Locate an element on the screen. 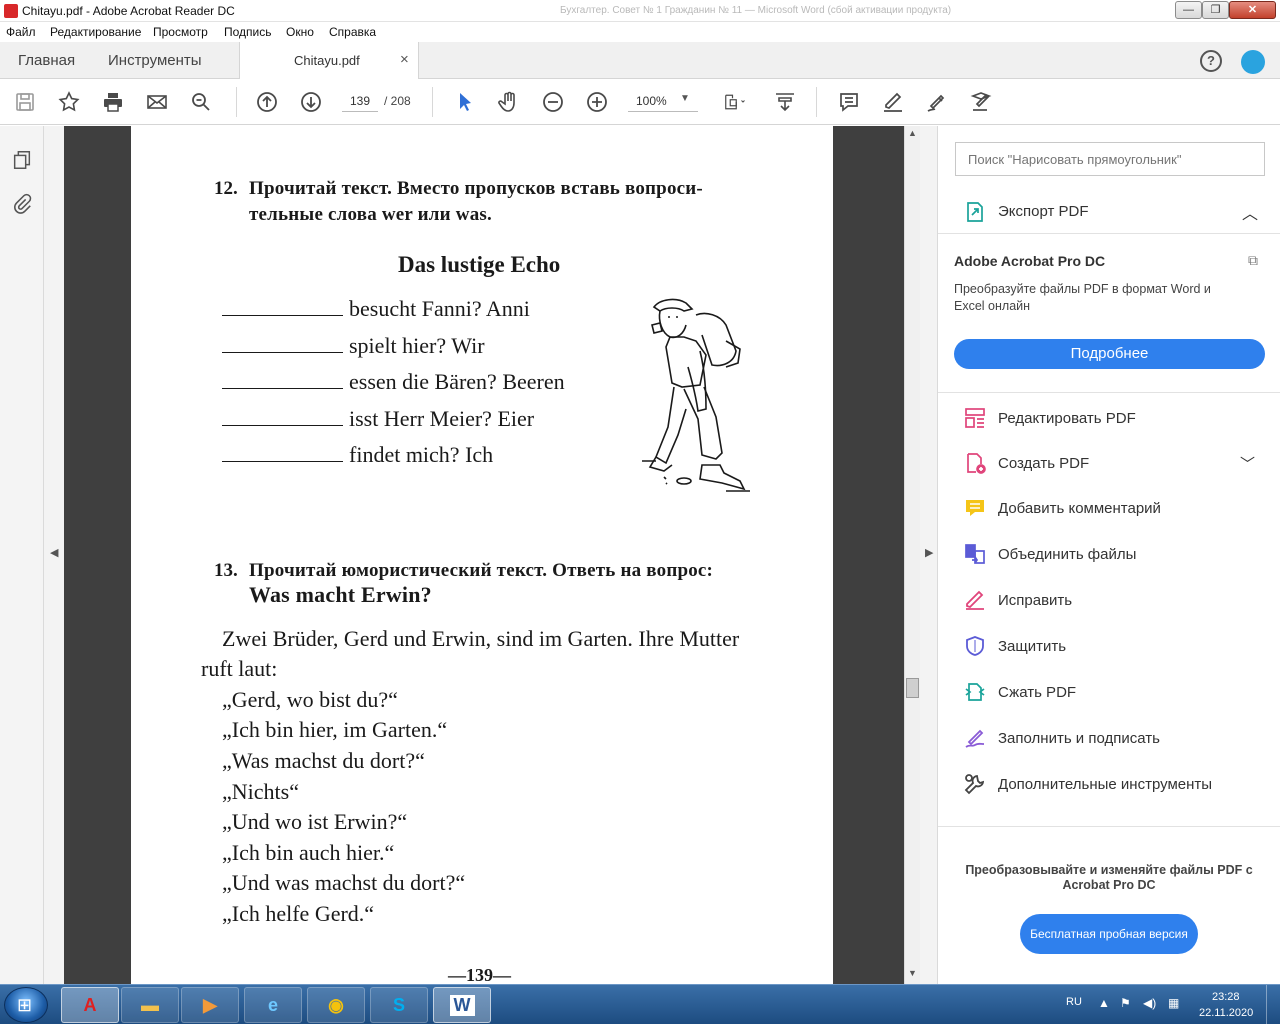  tool-create-pdf: Создать PDF ﹀ is located at coordinates (1109, 463).